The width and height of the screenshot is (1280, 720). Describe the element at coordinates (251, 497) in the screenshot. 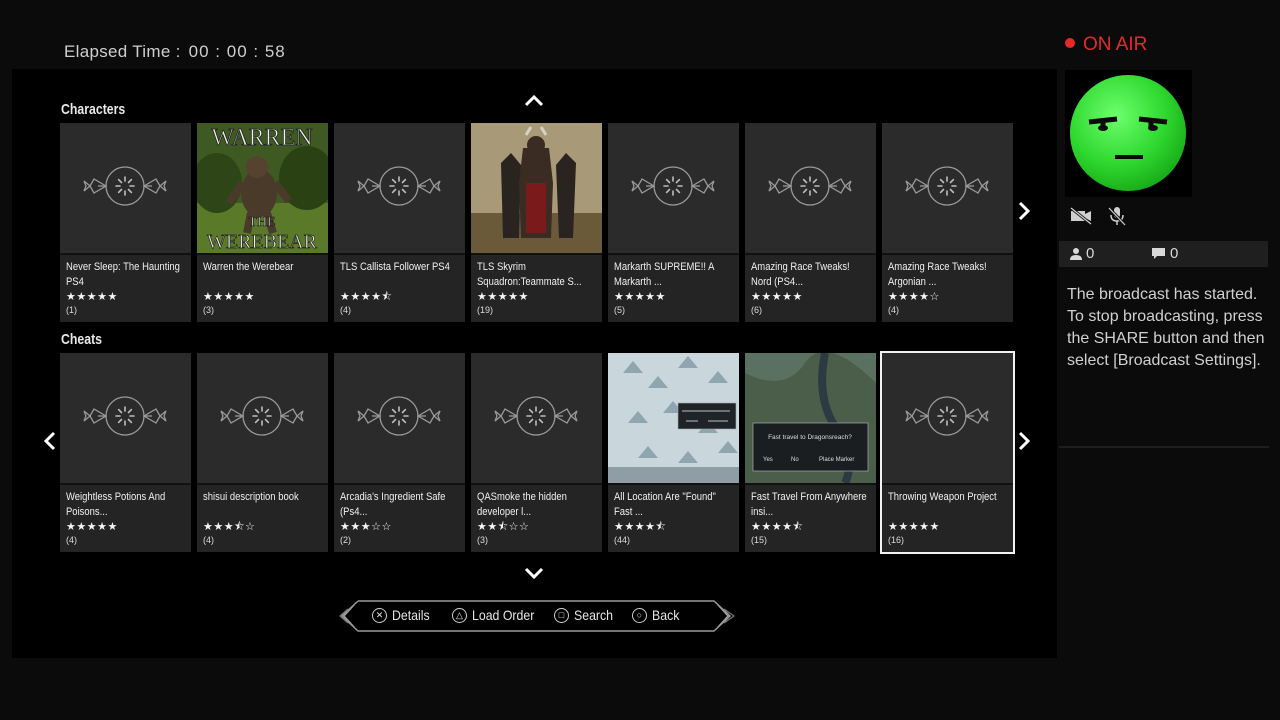

I see `mod-title: shisui description book` at that location.